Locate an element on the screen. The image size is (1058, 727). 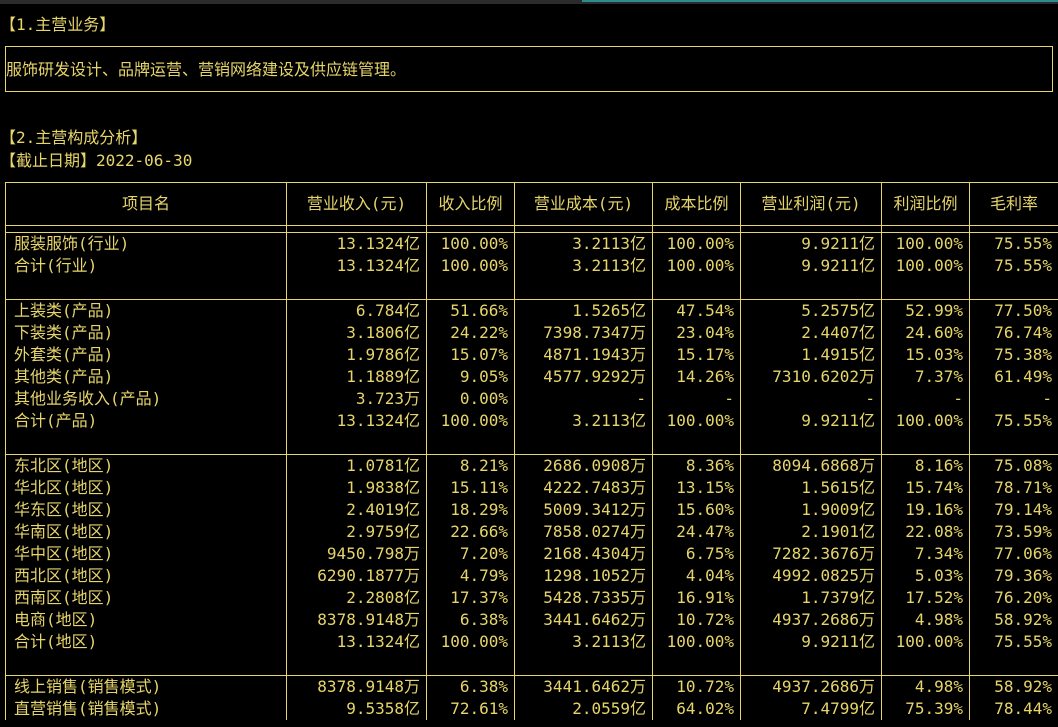
section1-title: 【1.主营业务】 is located at coordinates (58, 24).